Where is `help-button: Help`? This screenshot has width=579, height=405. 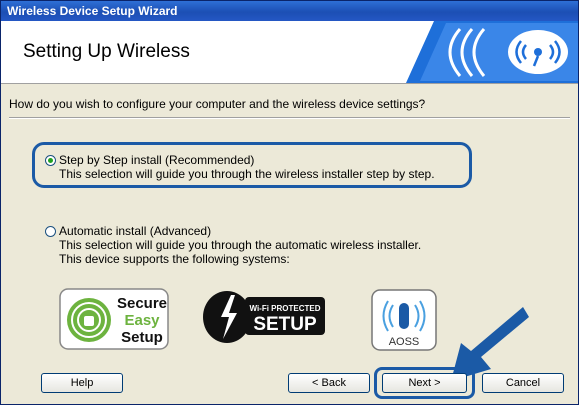 help-button: Help is located at coordinates (82, 383).